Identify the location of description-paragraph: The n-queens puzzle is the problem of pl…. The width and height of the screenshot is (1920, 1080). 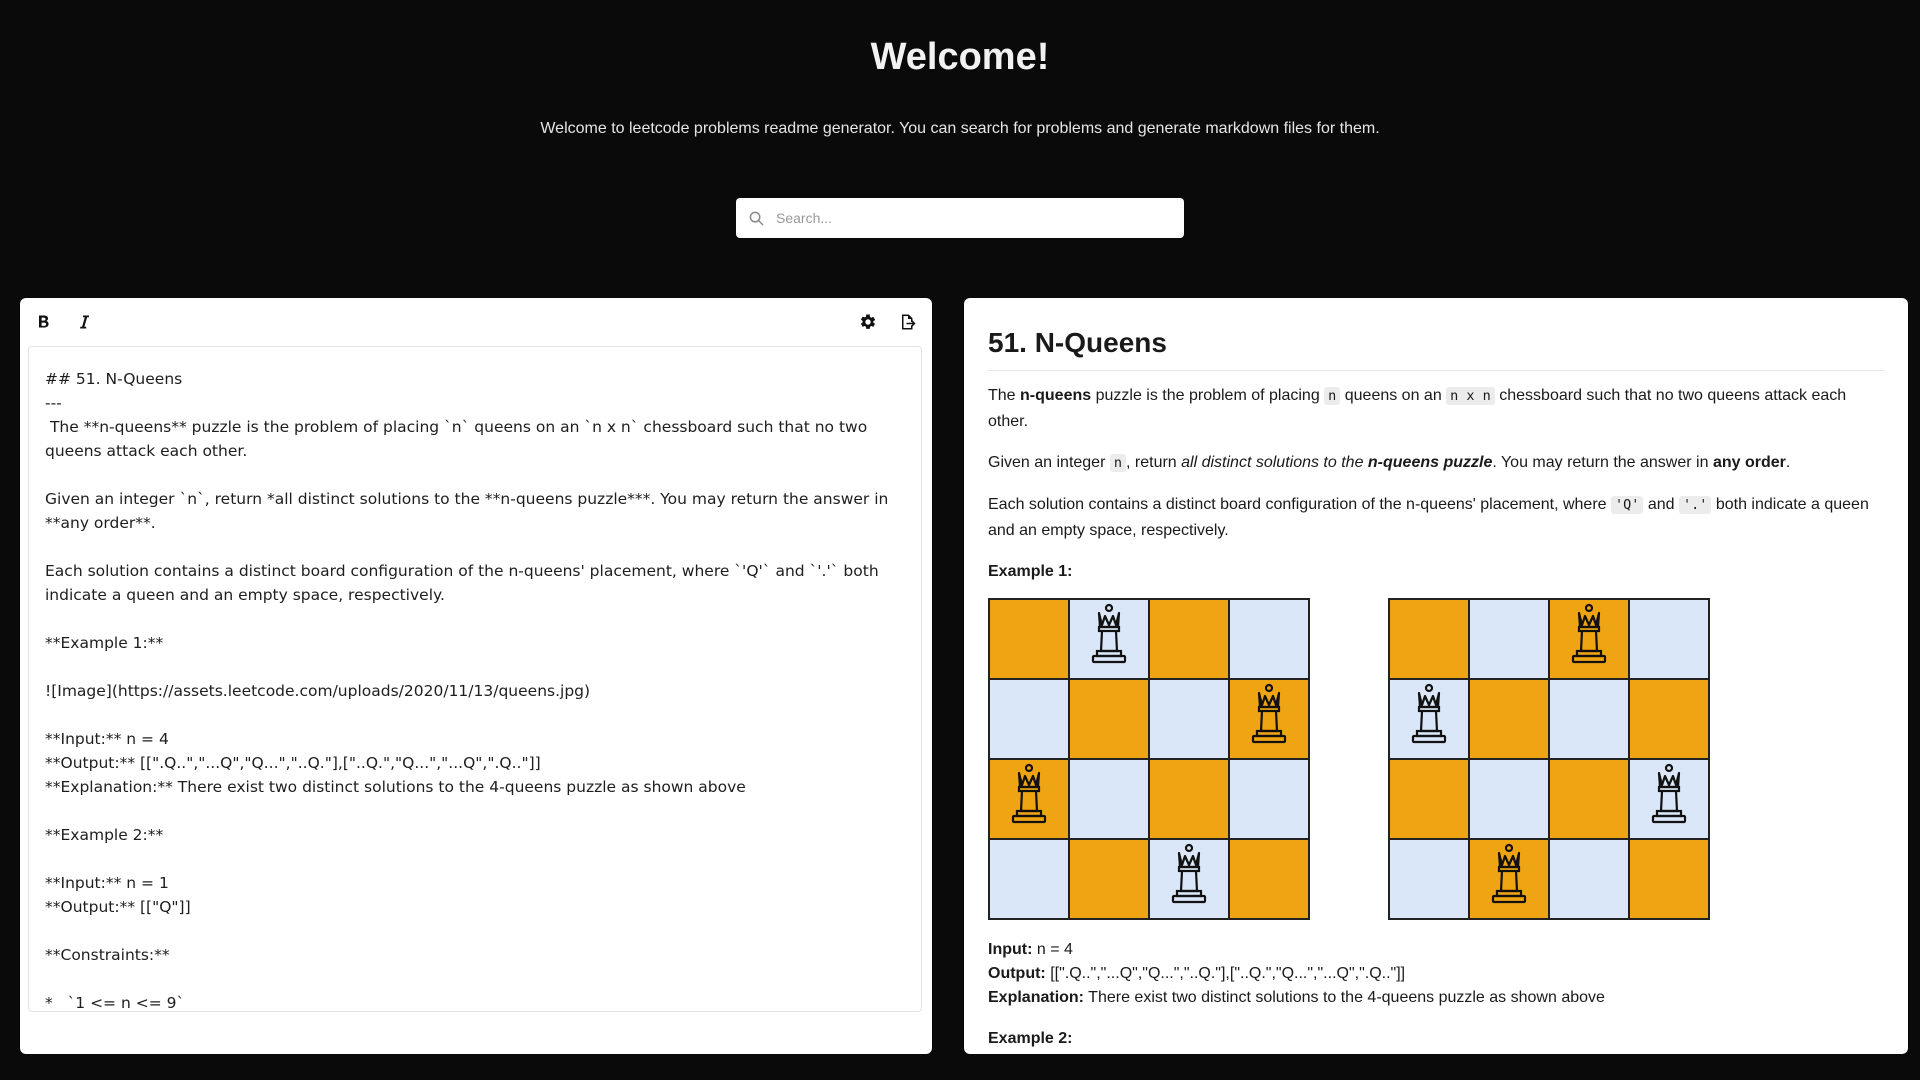
(1417, 408).